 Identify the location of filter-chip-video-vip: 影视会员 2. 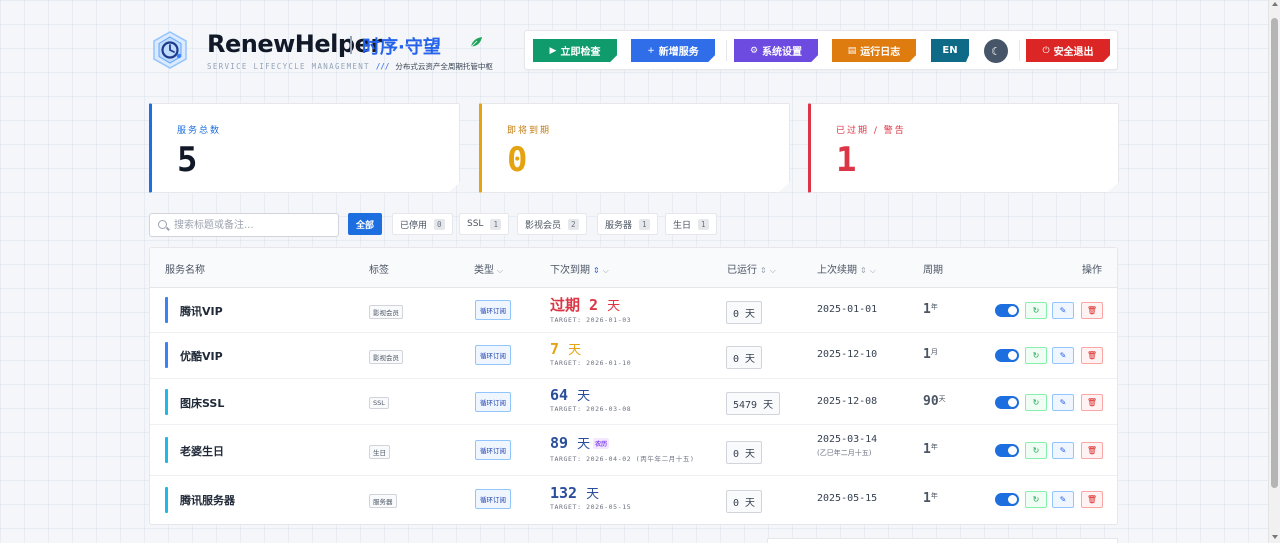
(552, 224).